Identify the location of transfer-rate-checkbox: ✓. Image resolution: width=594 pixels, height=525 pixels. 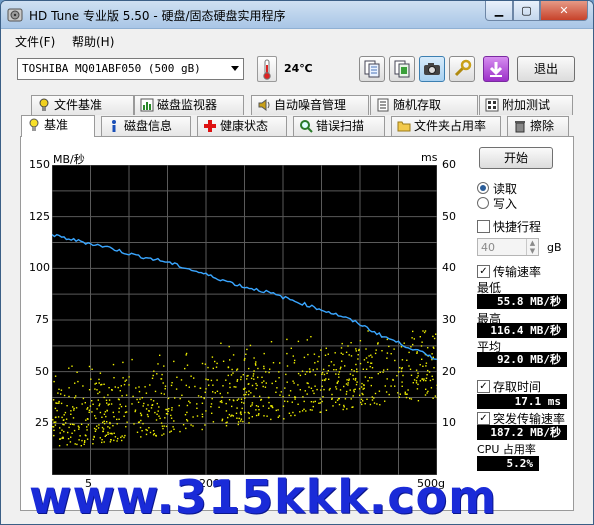
(483, 271).